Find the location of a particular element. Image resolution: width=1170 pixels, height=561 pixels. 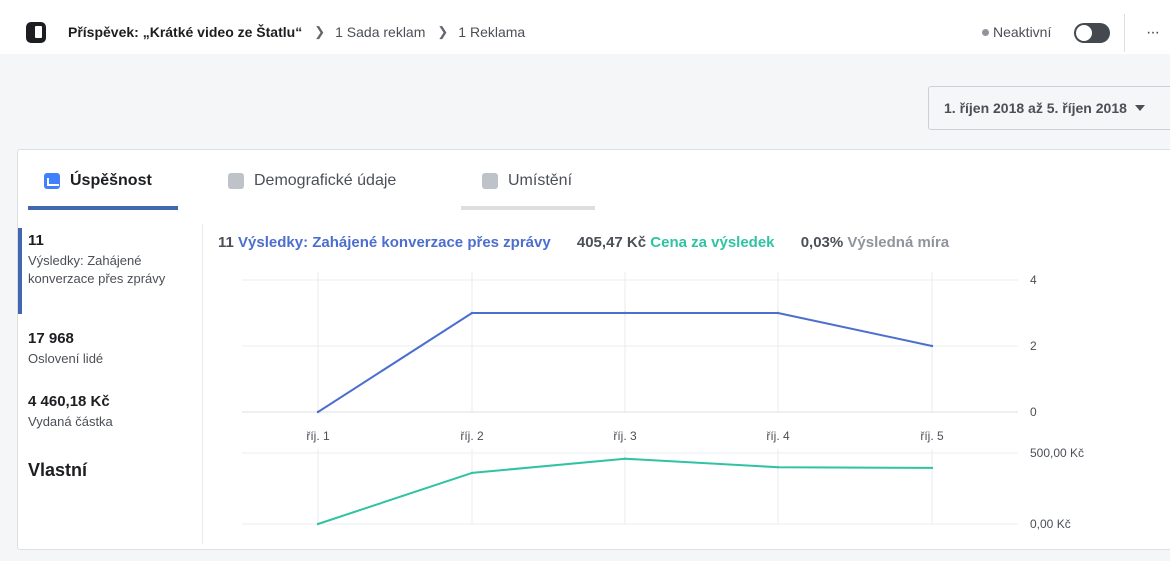

status-label: Neaktivní is located at coordinates (1022, 32).